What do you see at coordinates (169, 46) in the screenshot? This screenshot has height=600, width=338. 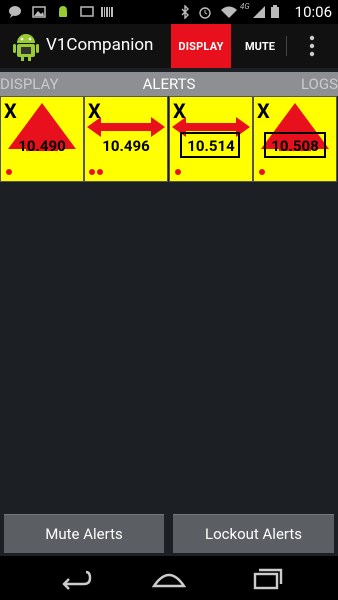 I see `action-bar: V1Companion DISPLAY MUTE` at bounding box center [169, 46].